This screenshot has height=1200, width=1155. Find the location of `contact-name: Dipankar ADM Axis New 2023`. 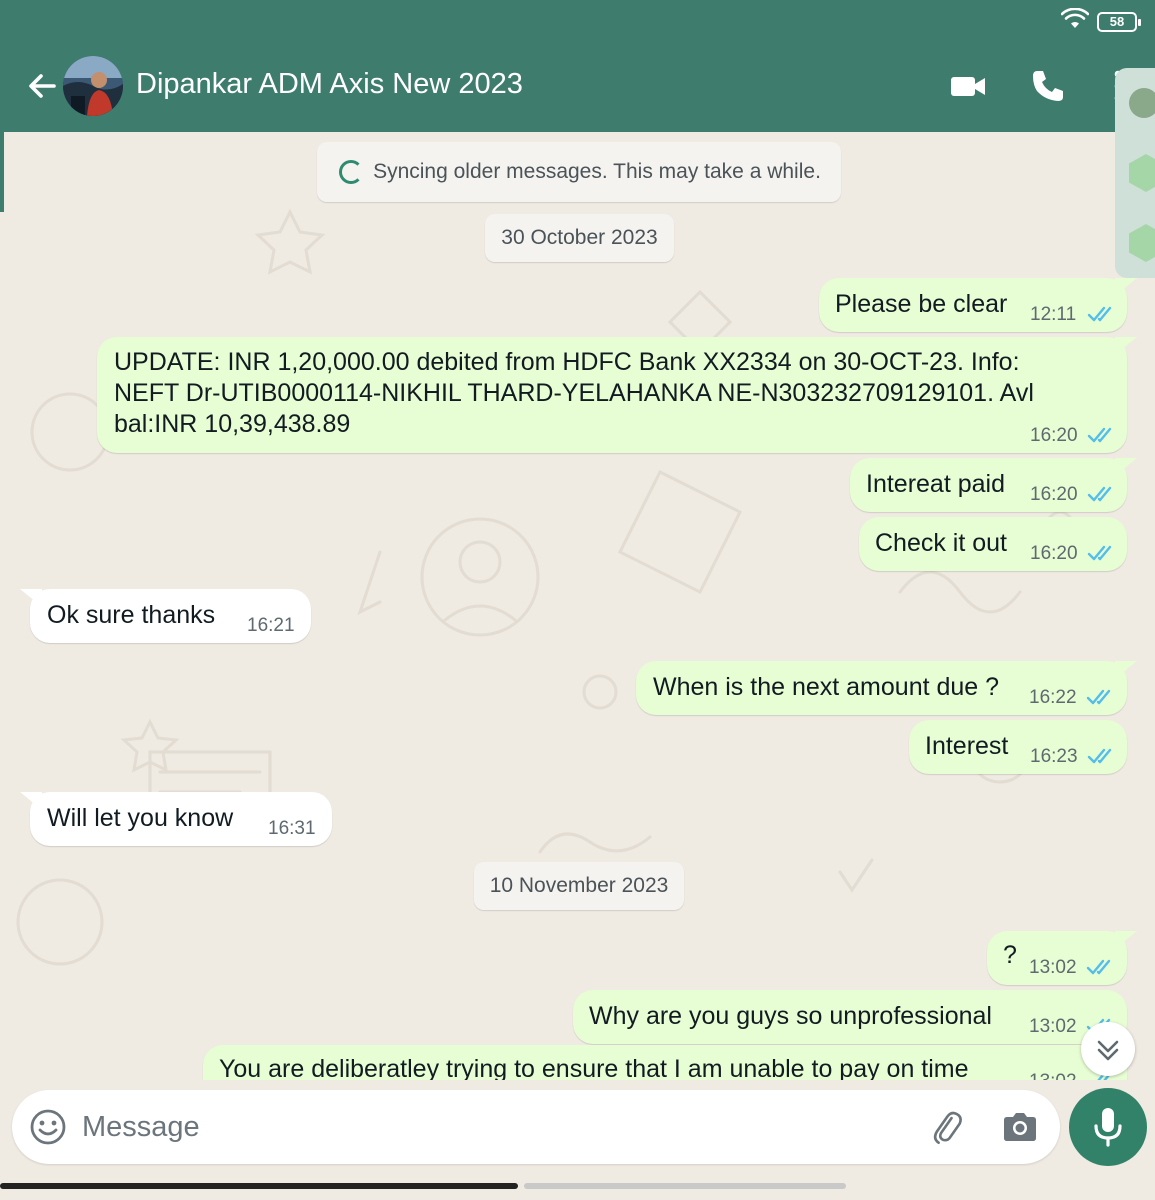

contact-name: Dipankar ADM Axis New 2023 is located at coordinates (329, 84).